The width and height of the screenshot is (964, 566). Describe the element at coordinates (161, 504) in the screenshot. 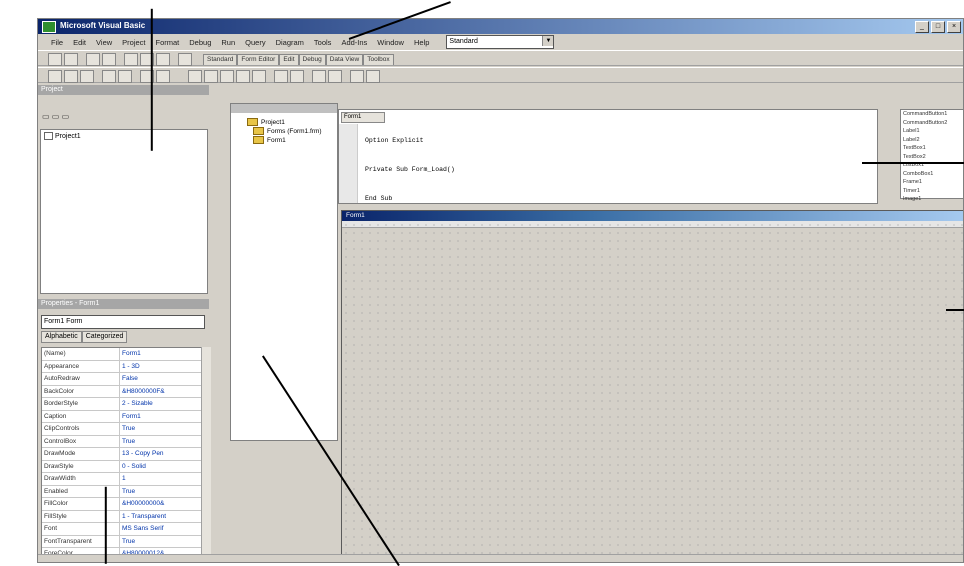

I see `property-value: &H00000000&` at that location.